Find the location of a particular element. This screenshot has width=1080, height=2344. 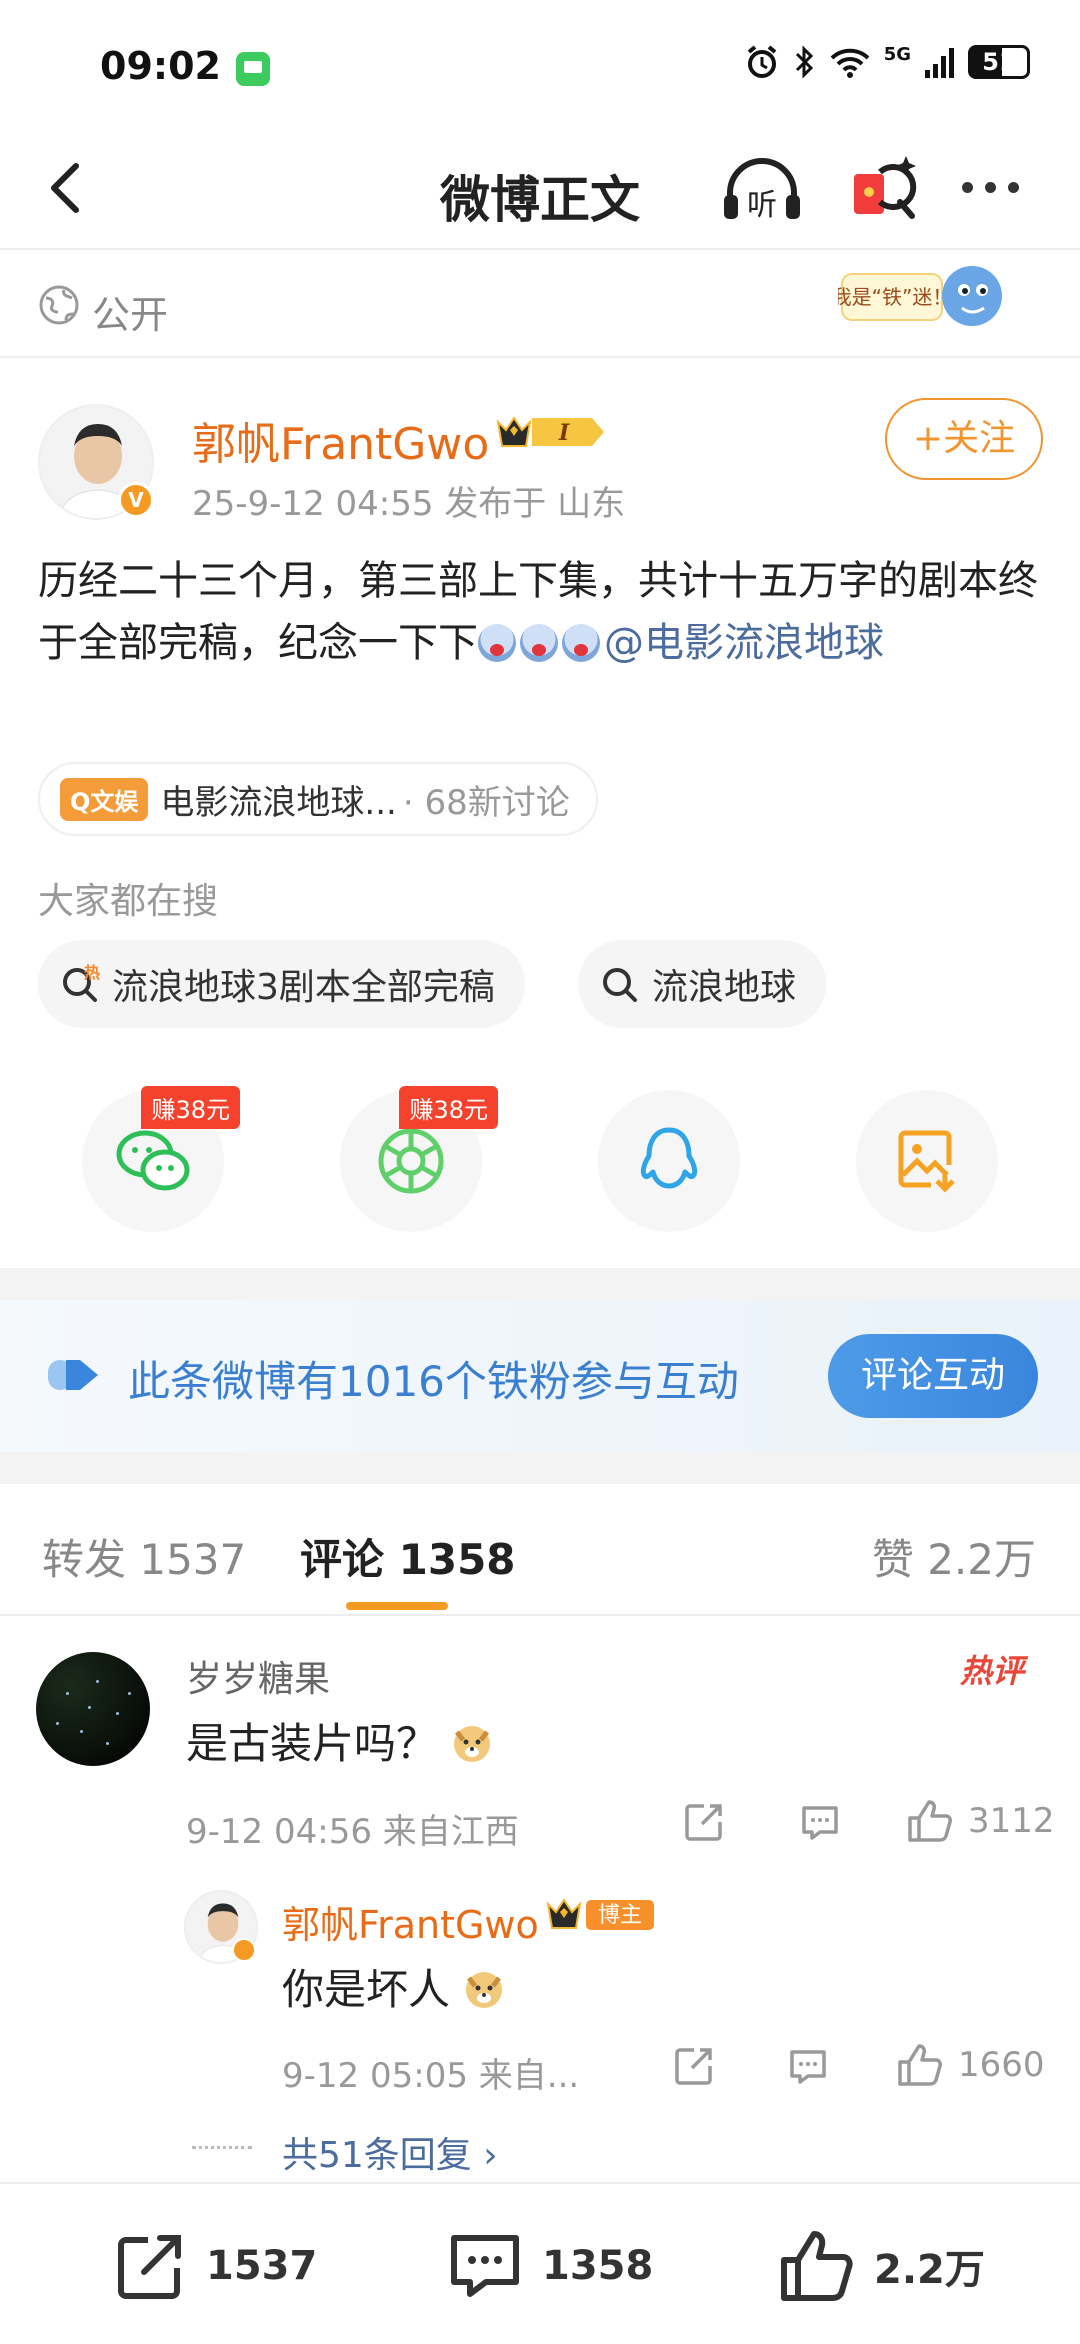

iron-fans-banner: 此条微博有1016个铁粉参与互动 评论互动 is located at coordinates (540, 1376).